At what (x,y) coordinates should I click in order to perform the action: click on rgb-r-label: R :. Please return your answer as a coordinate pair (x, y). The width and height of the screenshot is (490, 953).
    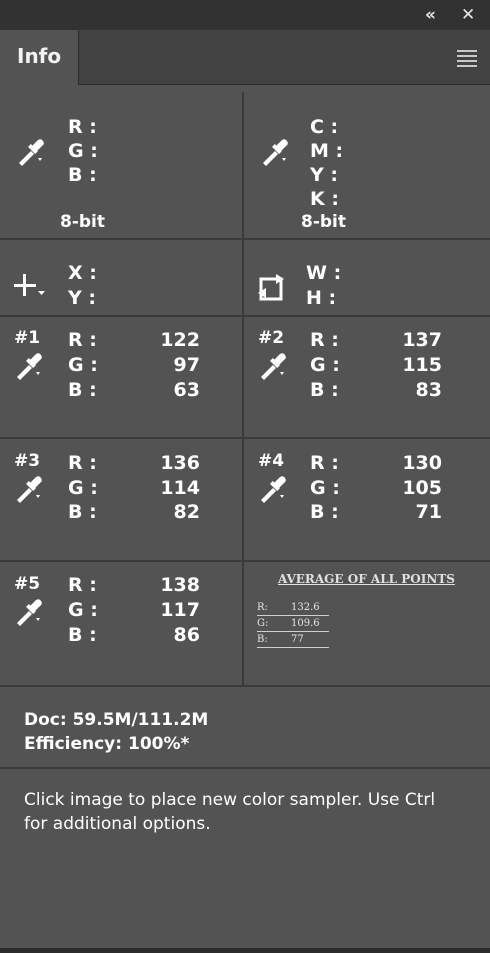
    Looking at the image, I should click on (82, 127).